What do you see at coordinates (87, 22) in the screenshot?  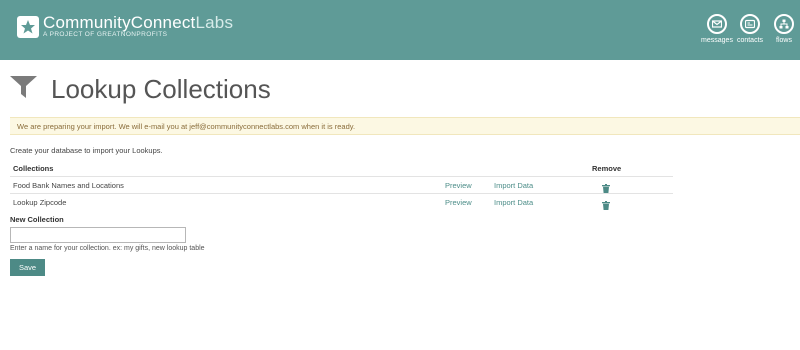 I see `brand-community: Community` at bounding box center [87, 22].